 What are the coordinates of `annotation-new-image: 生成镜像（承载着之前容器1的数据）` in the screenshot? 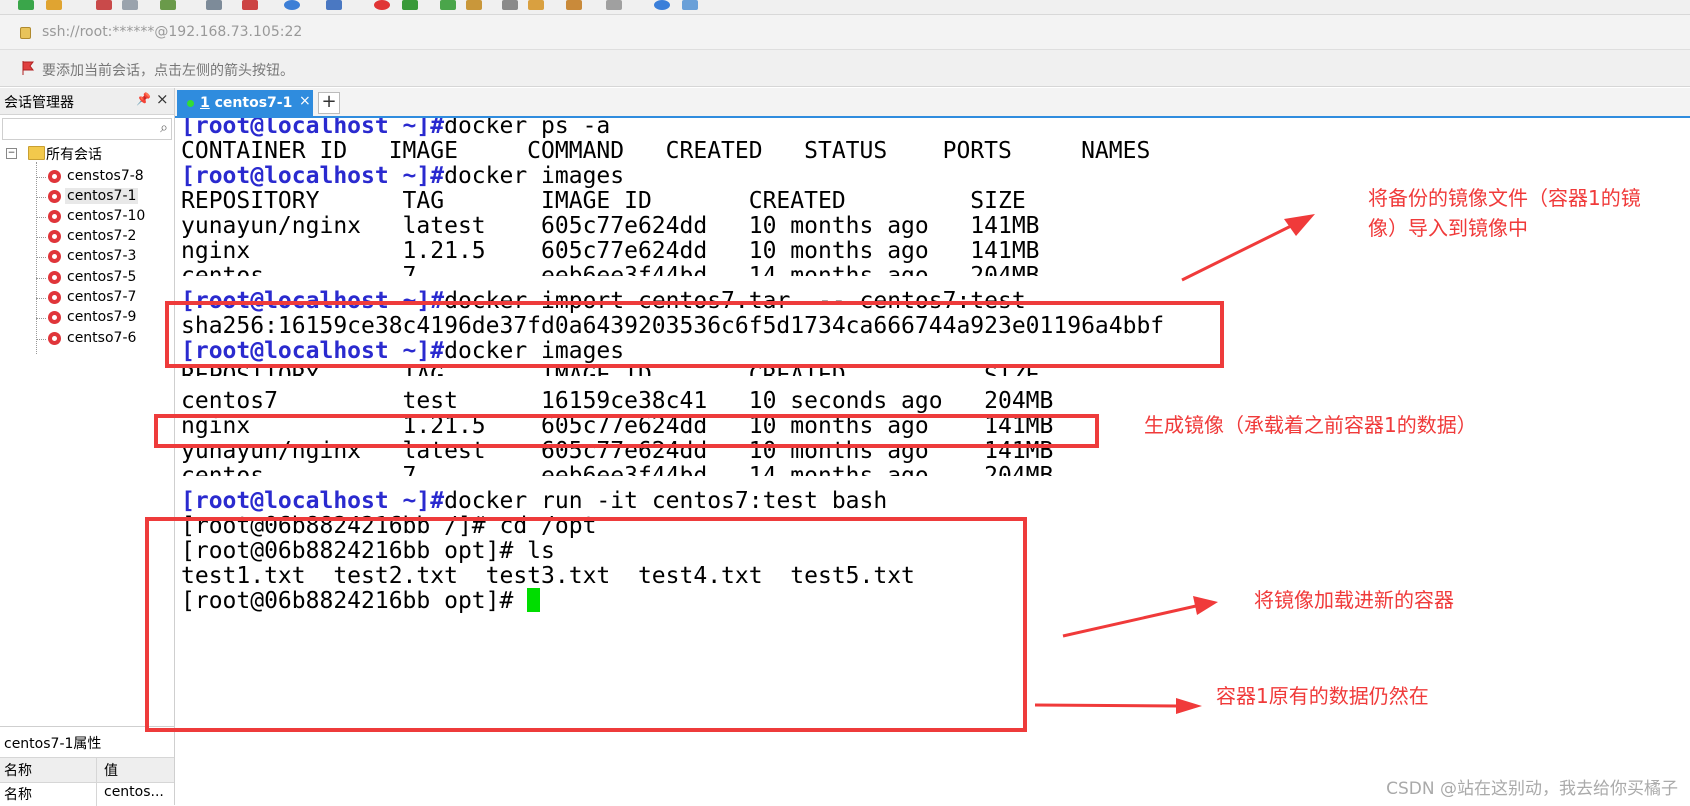 It's located at (1310, 425).